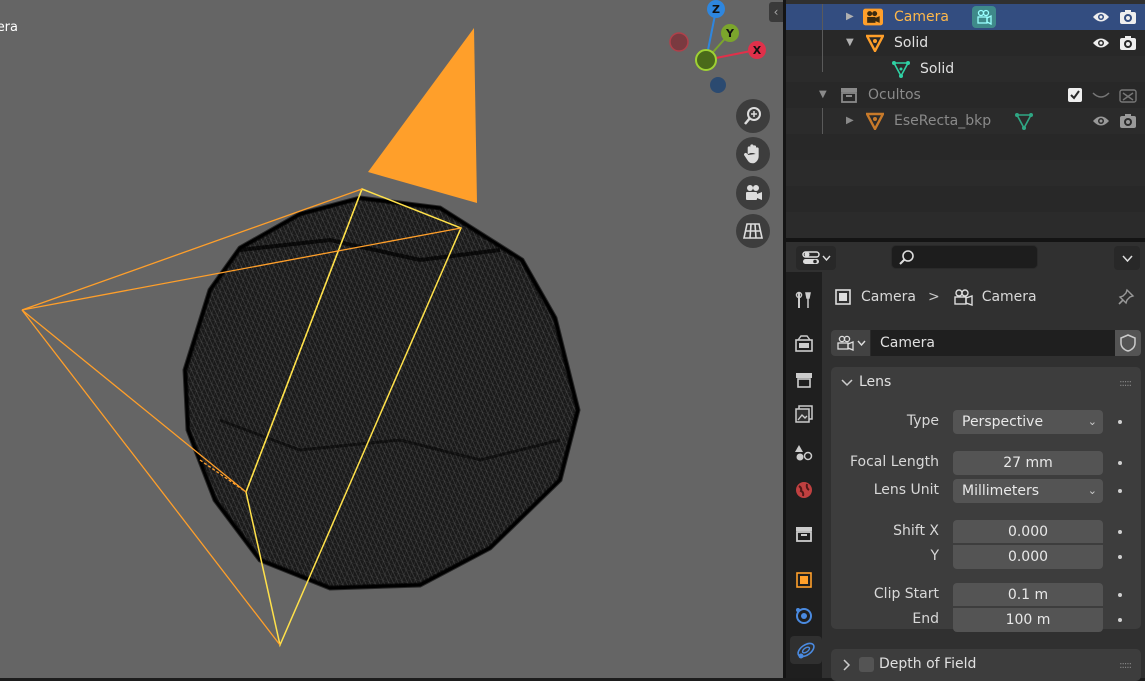 The image size is (1145, 681). I want to click on mesh-data-icon, so click(1024, 121).